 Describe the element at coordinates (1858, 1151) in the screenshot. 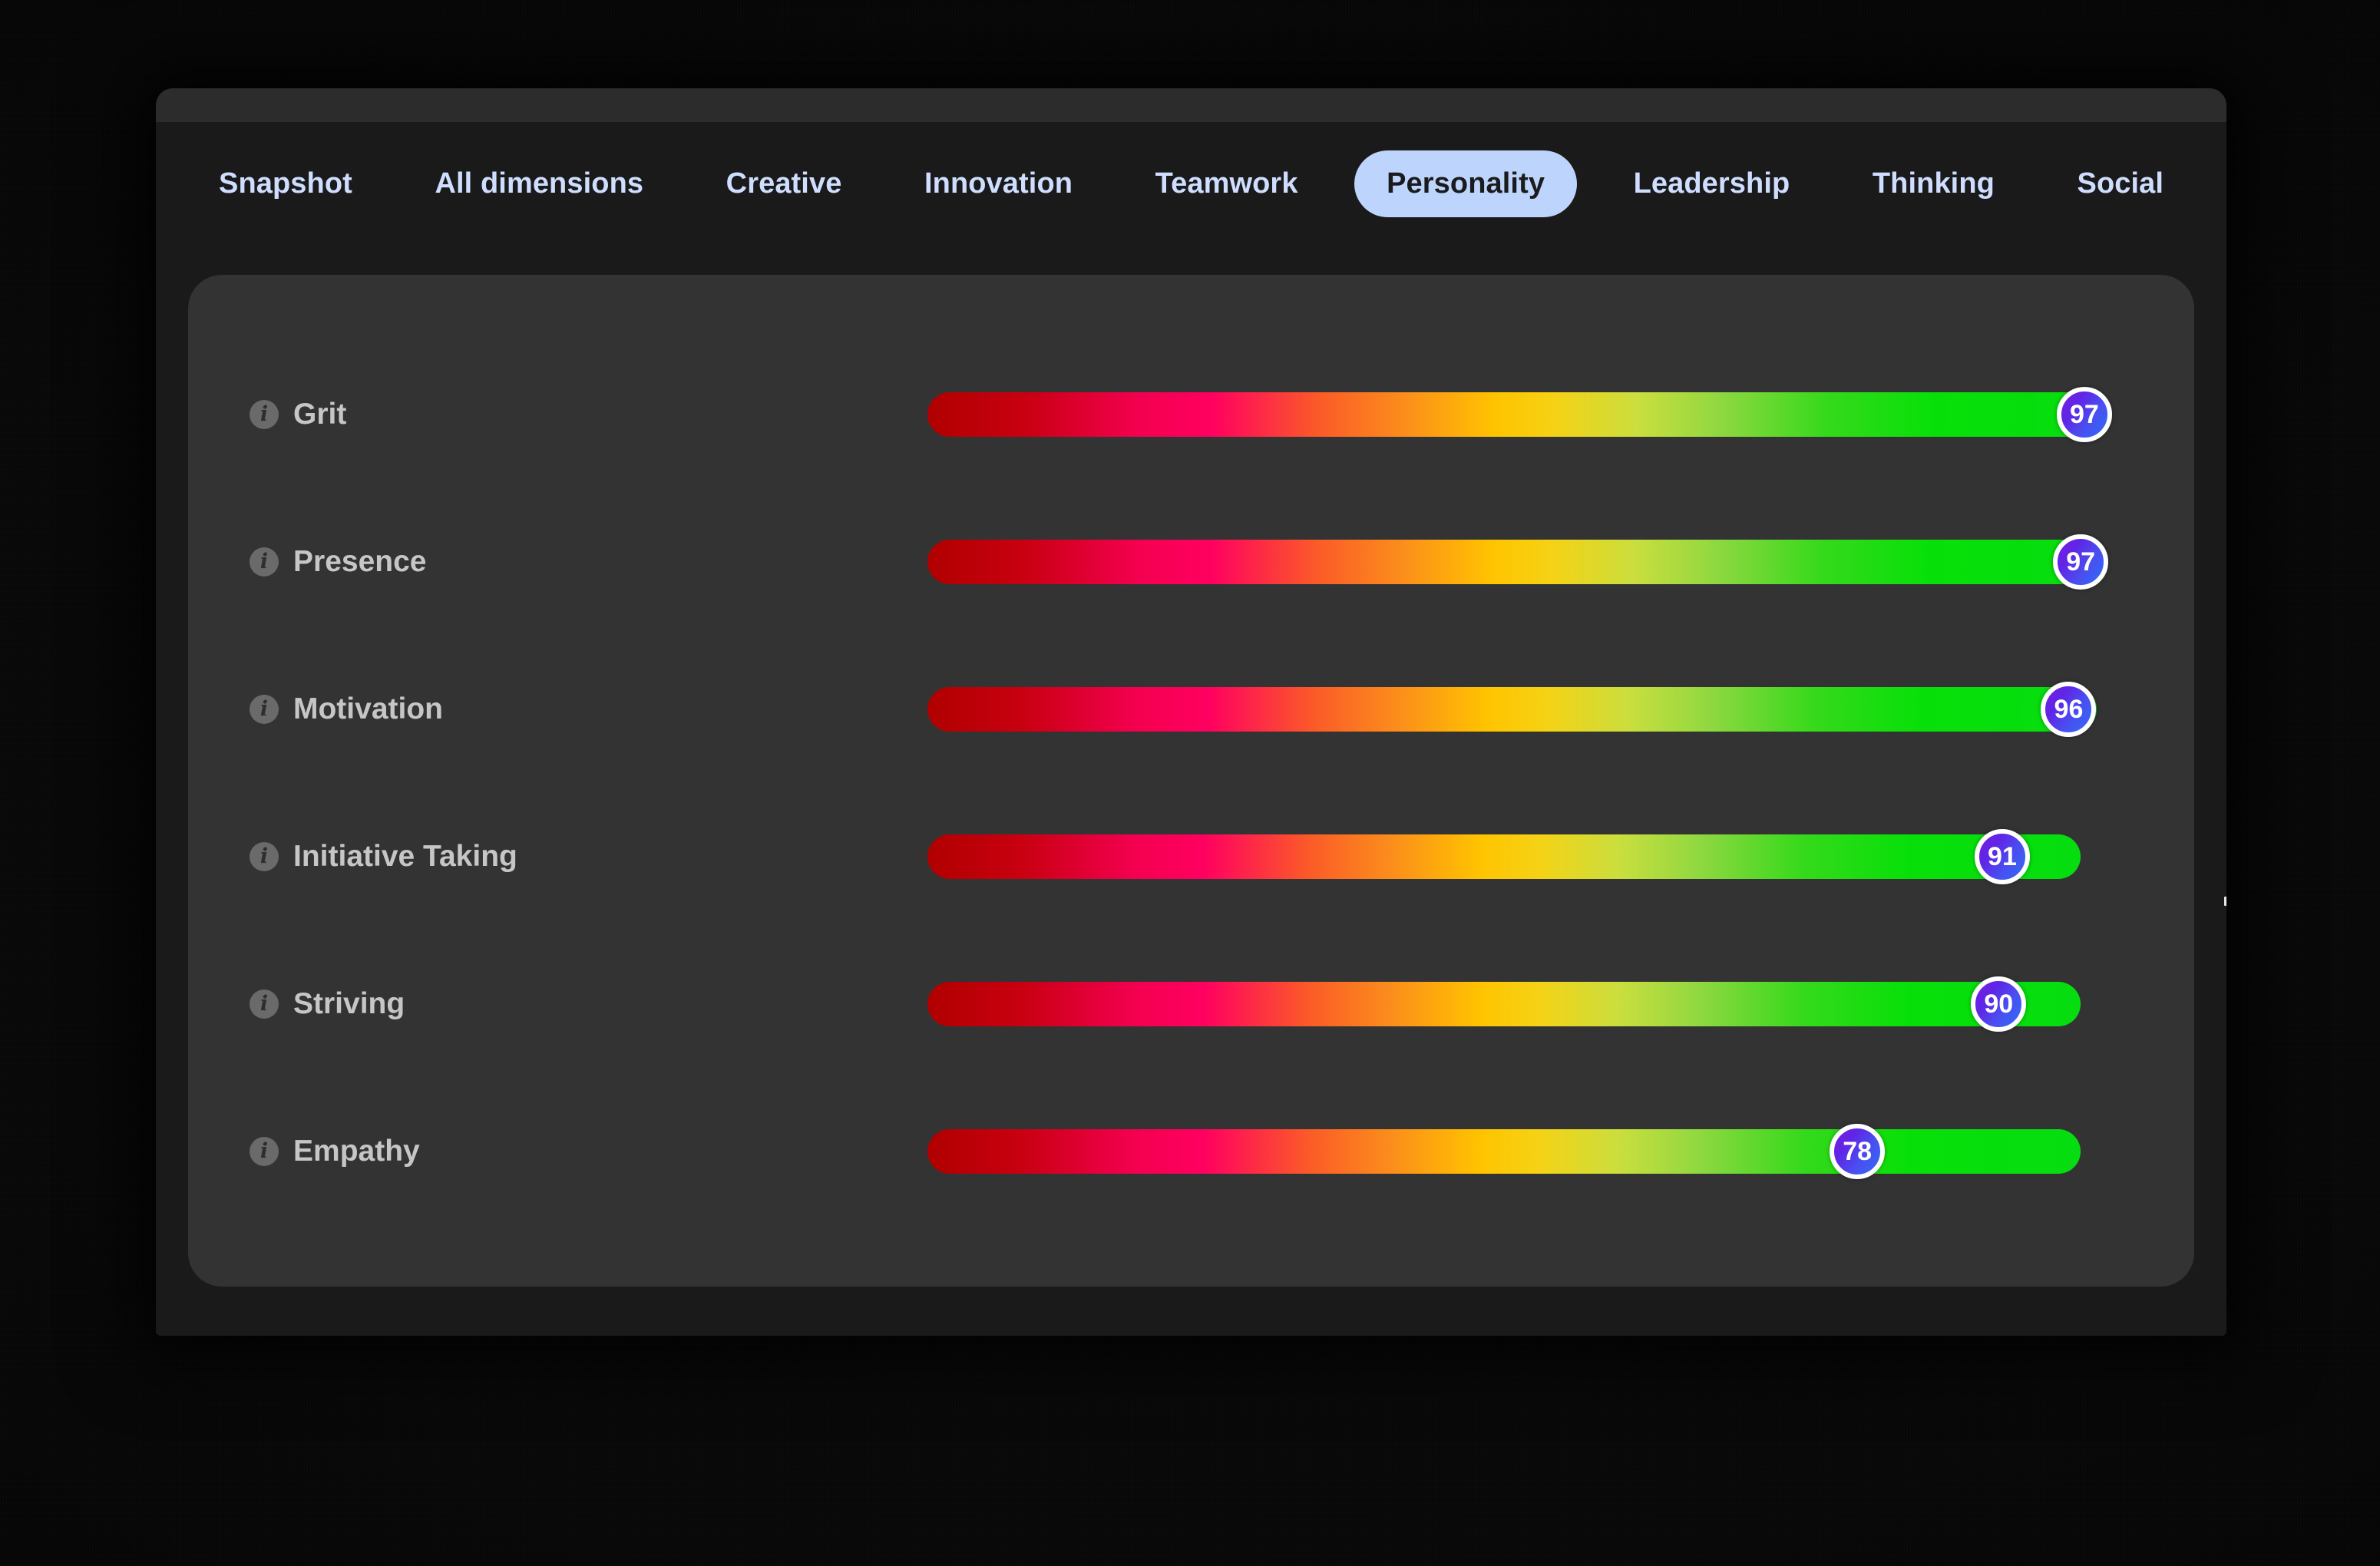

I see `score-badge: 78` at that location.